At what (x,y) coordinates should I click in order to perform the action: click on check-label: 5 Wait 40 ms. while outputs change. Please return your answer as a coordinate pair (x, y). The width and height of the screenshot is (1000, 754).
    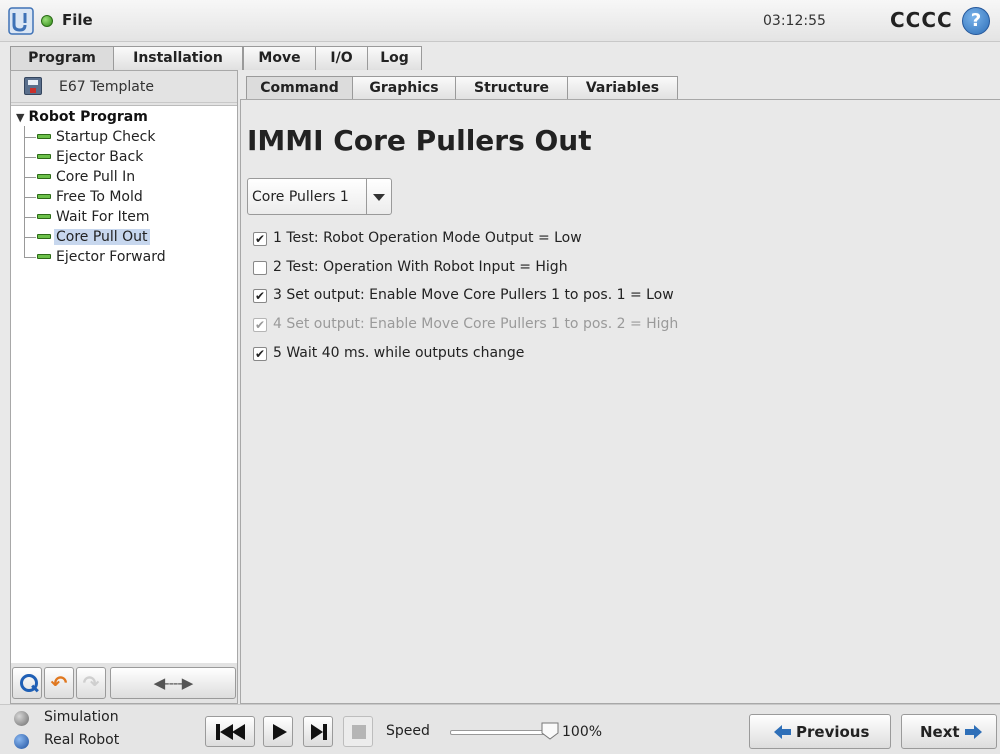
    Looking at the image, I should click on (399, 353).